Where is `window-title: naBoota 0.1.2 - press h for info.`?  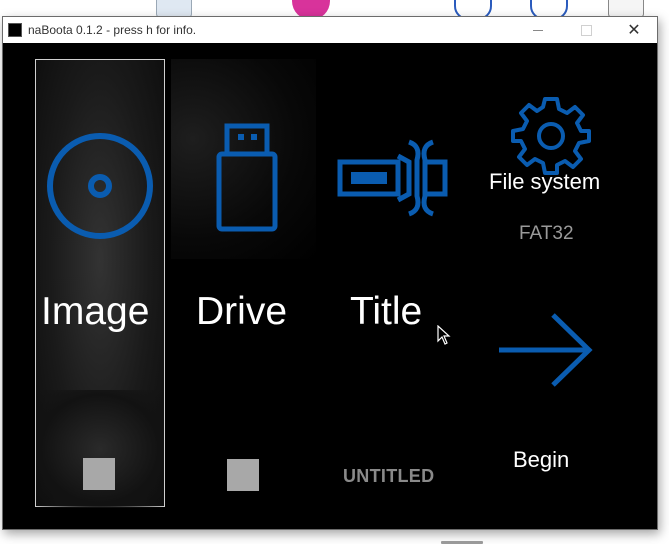 window-title: naBoota 0.1.2 - press h for info. is located at coordinates (112, 30).